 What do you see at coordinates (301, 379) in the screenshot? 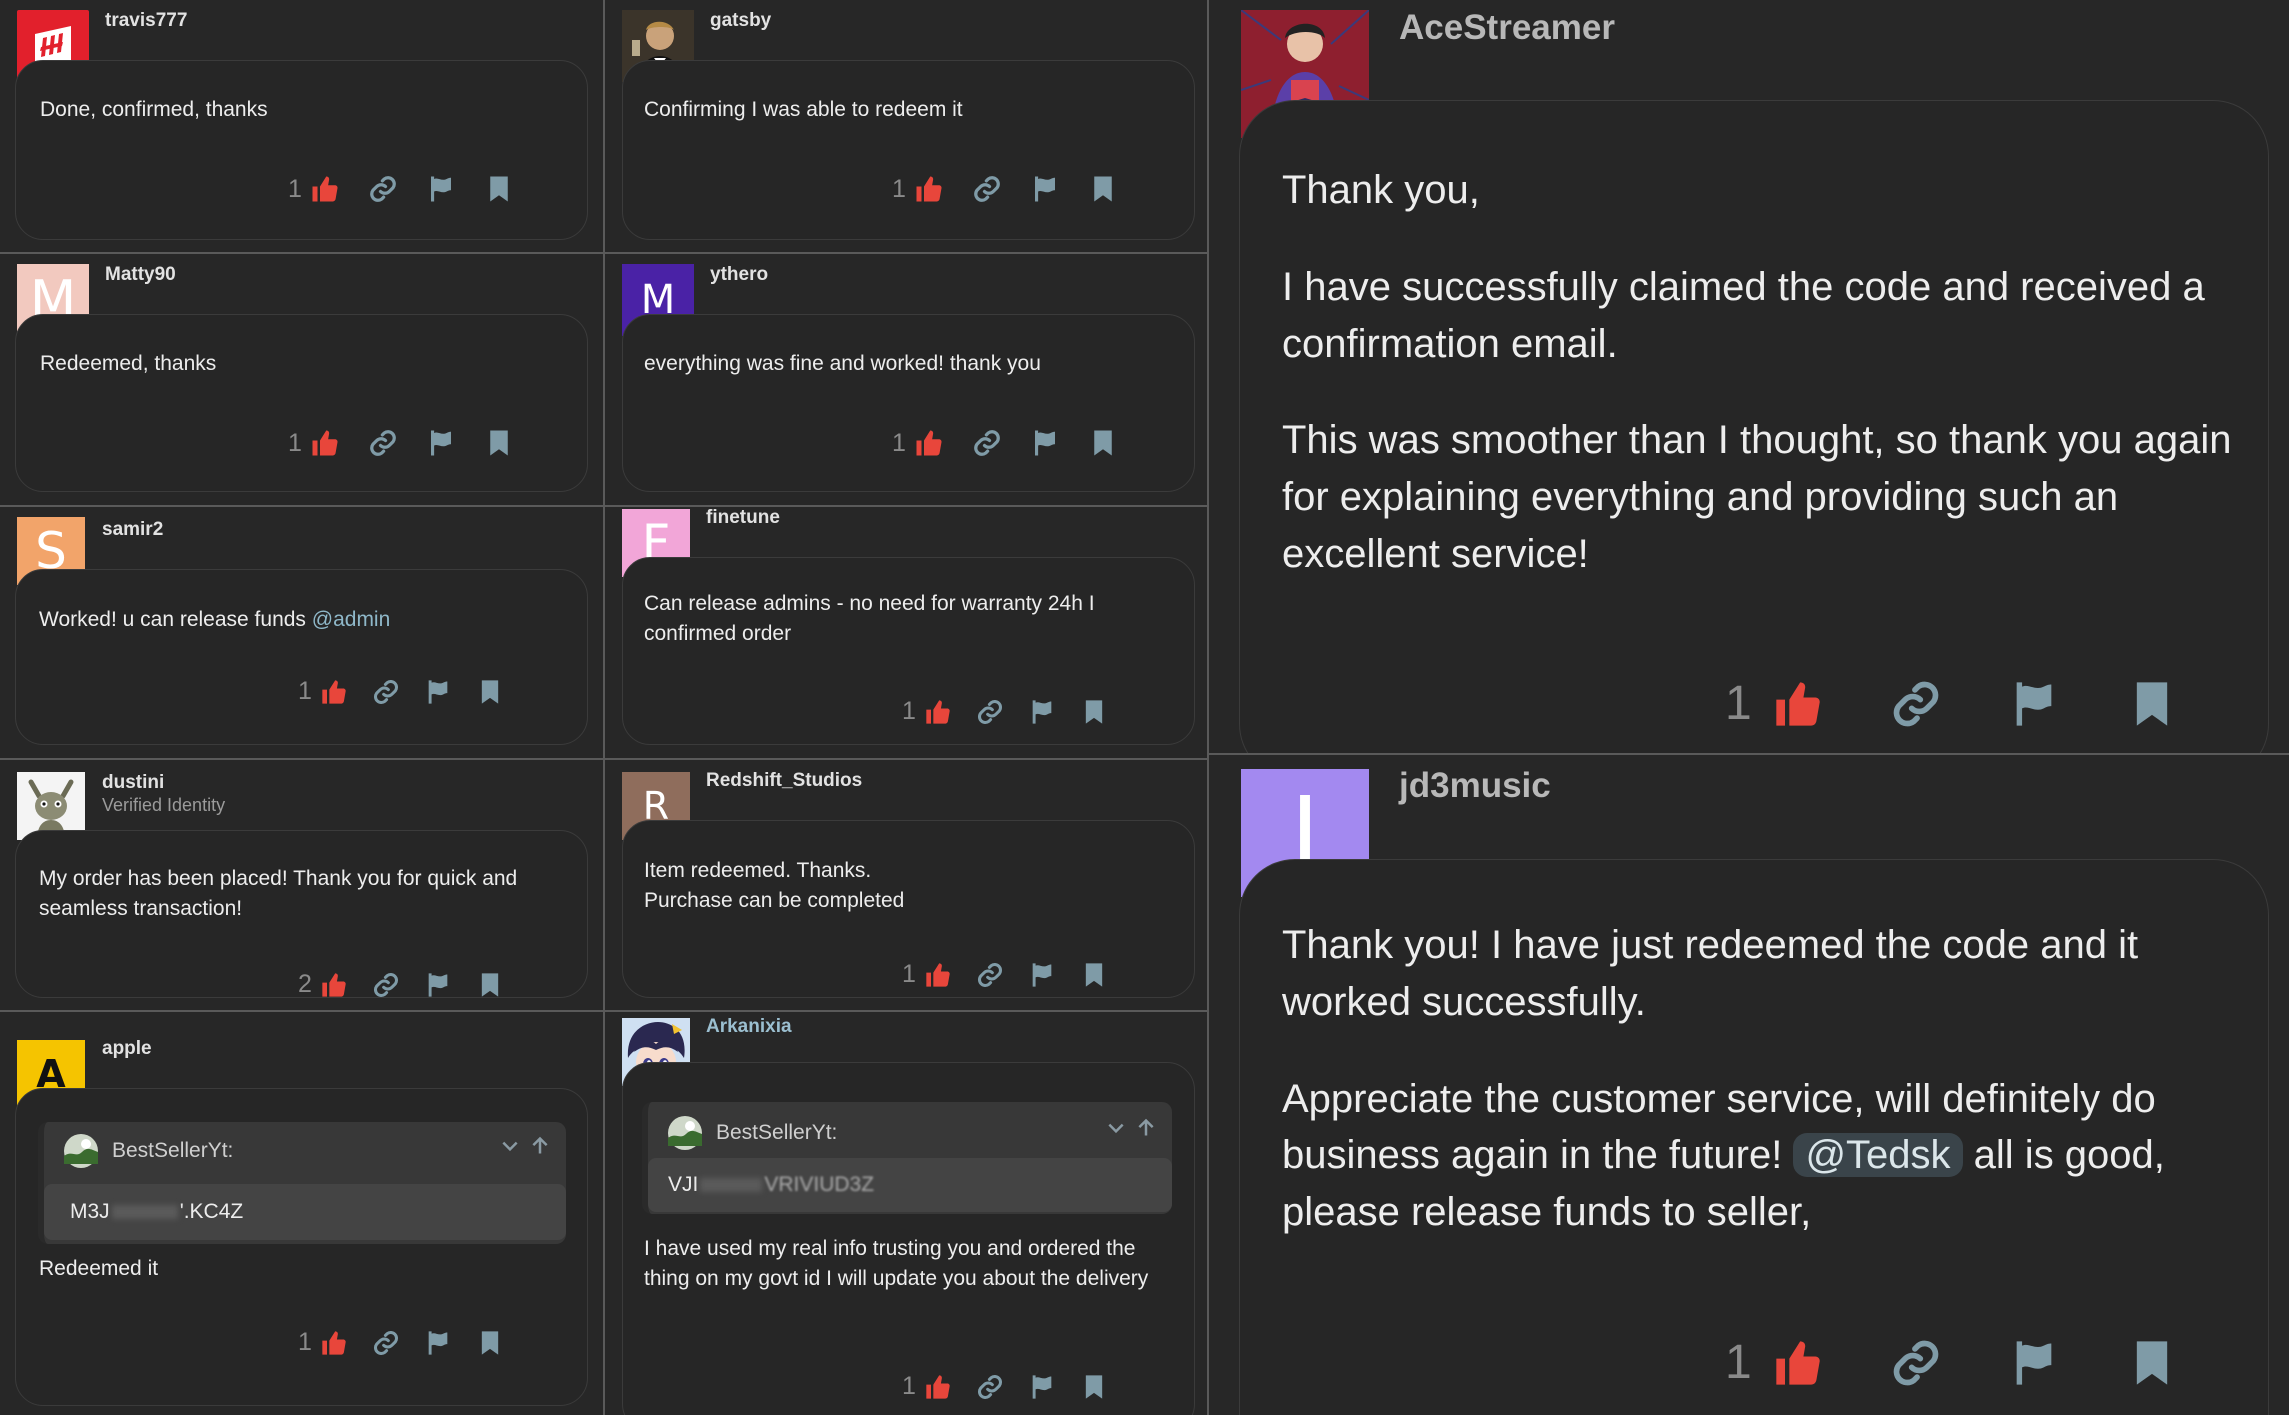
I see `post: M Matty90 Redeemed, thanks 1` at bounding box center [301, 379].